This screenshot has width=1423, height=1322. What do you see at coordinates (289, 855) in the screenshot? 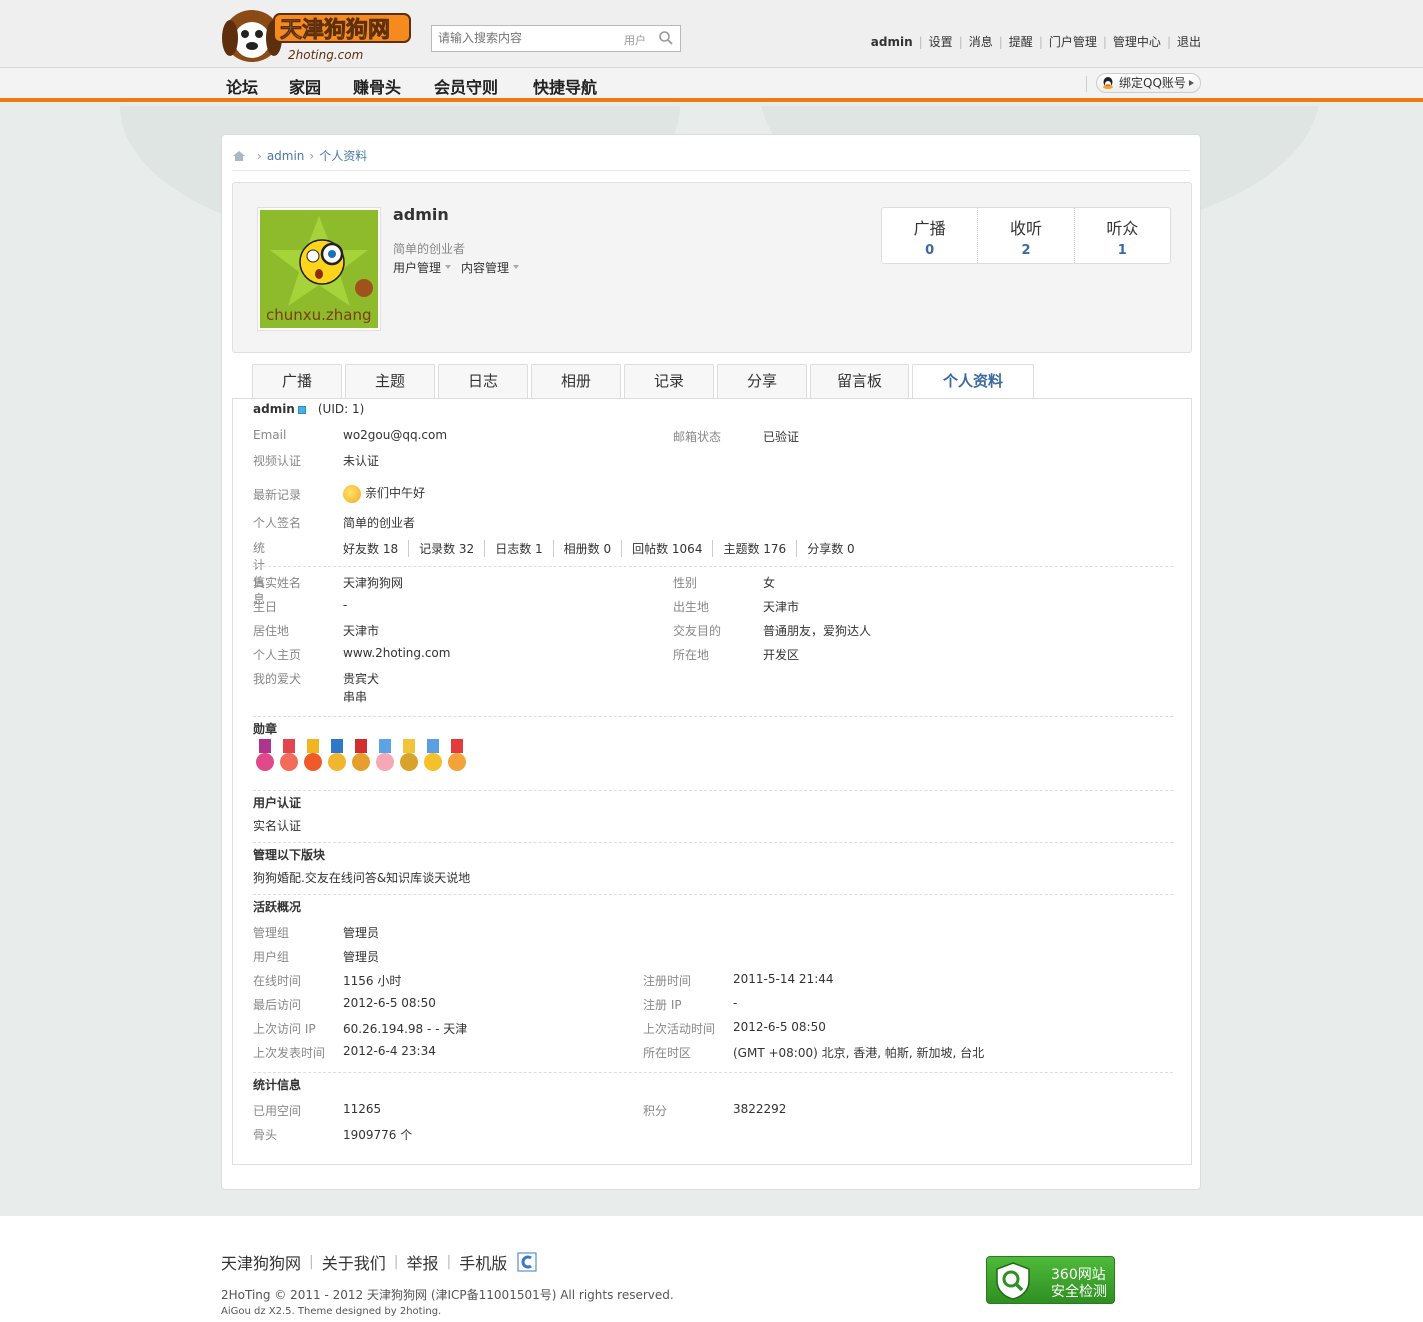
I see `boards-heading: 管理以下版块` at bounding box center [289, 855].